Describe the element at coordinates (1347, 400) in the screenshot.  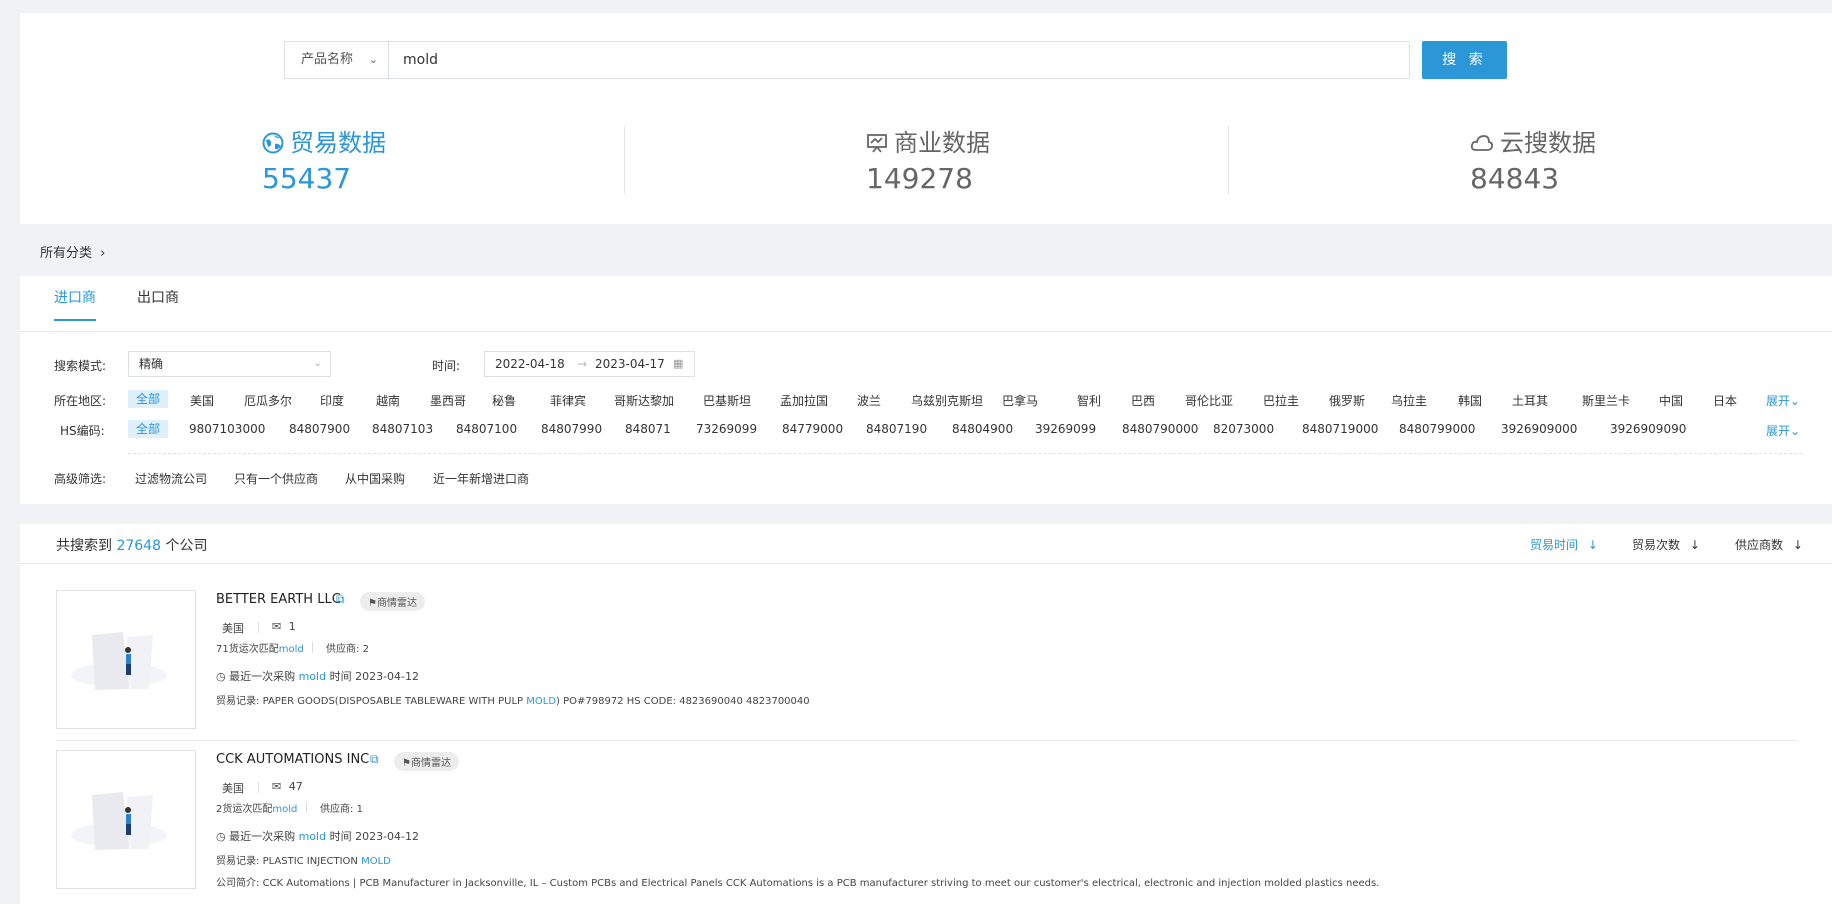
I see `region-chip: 俄罗斯` at that location.